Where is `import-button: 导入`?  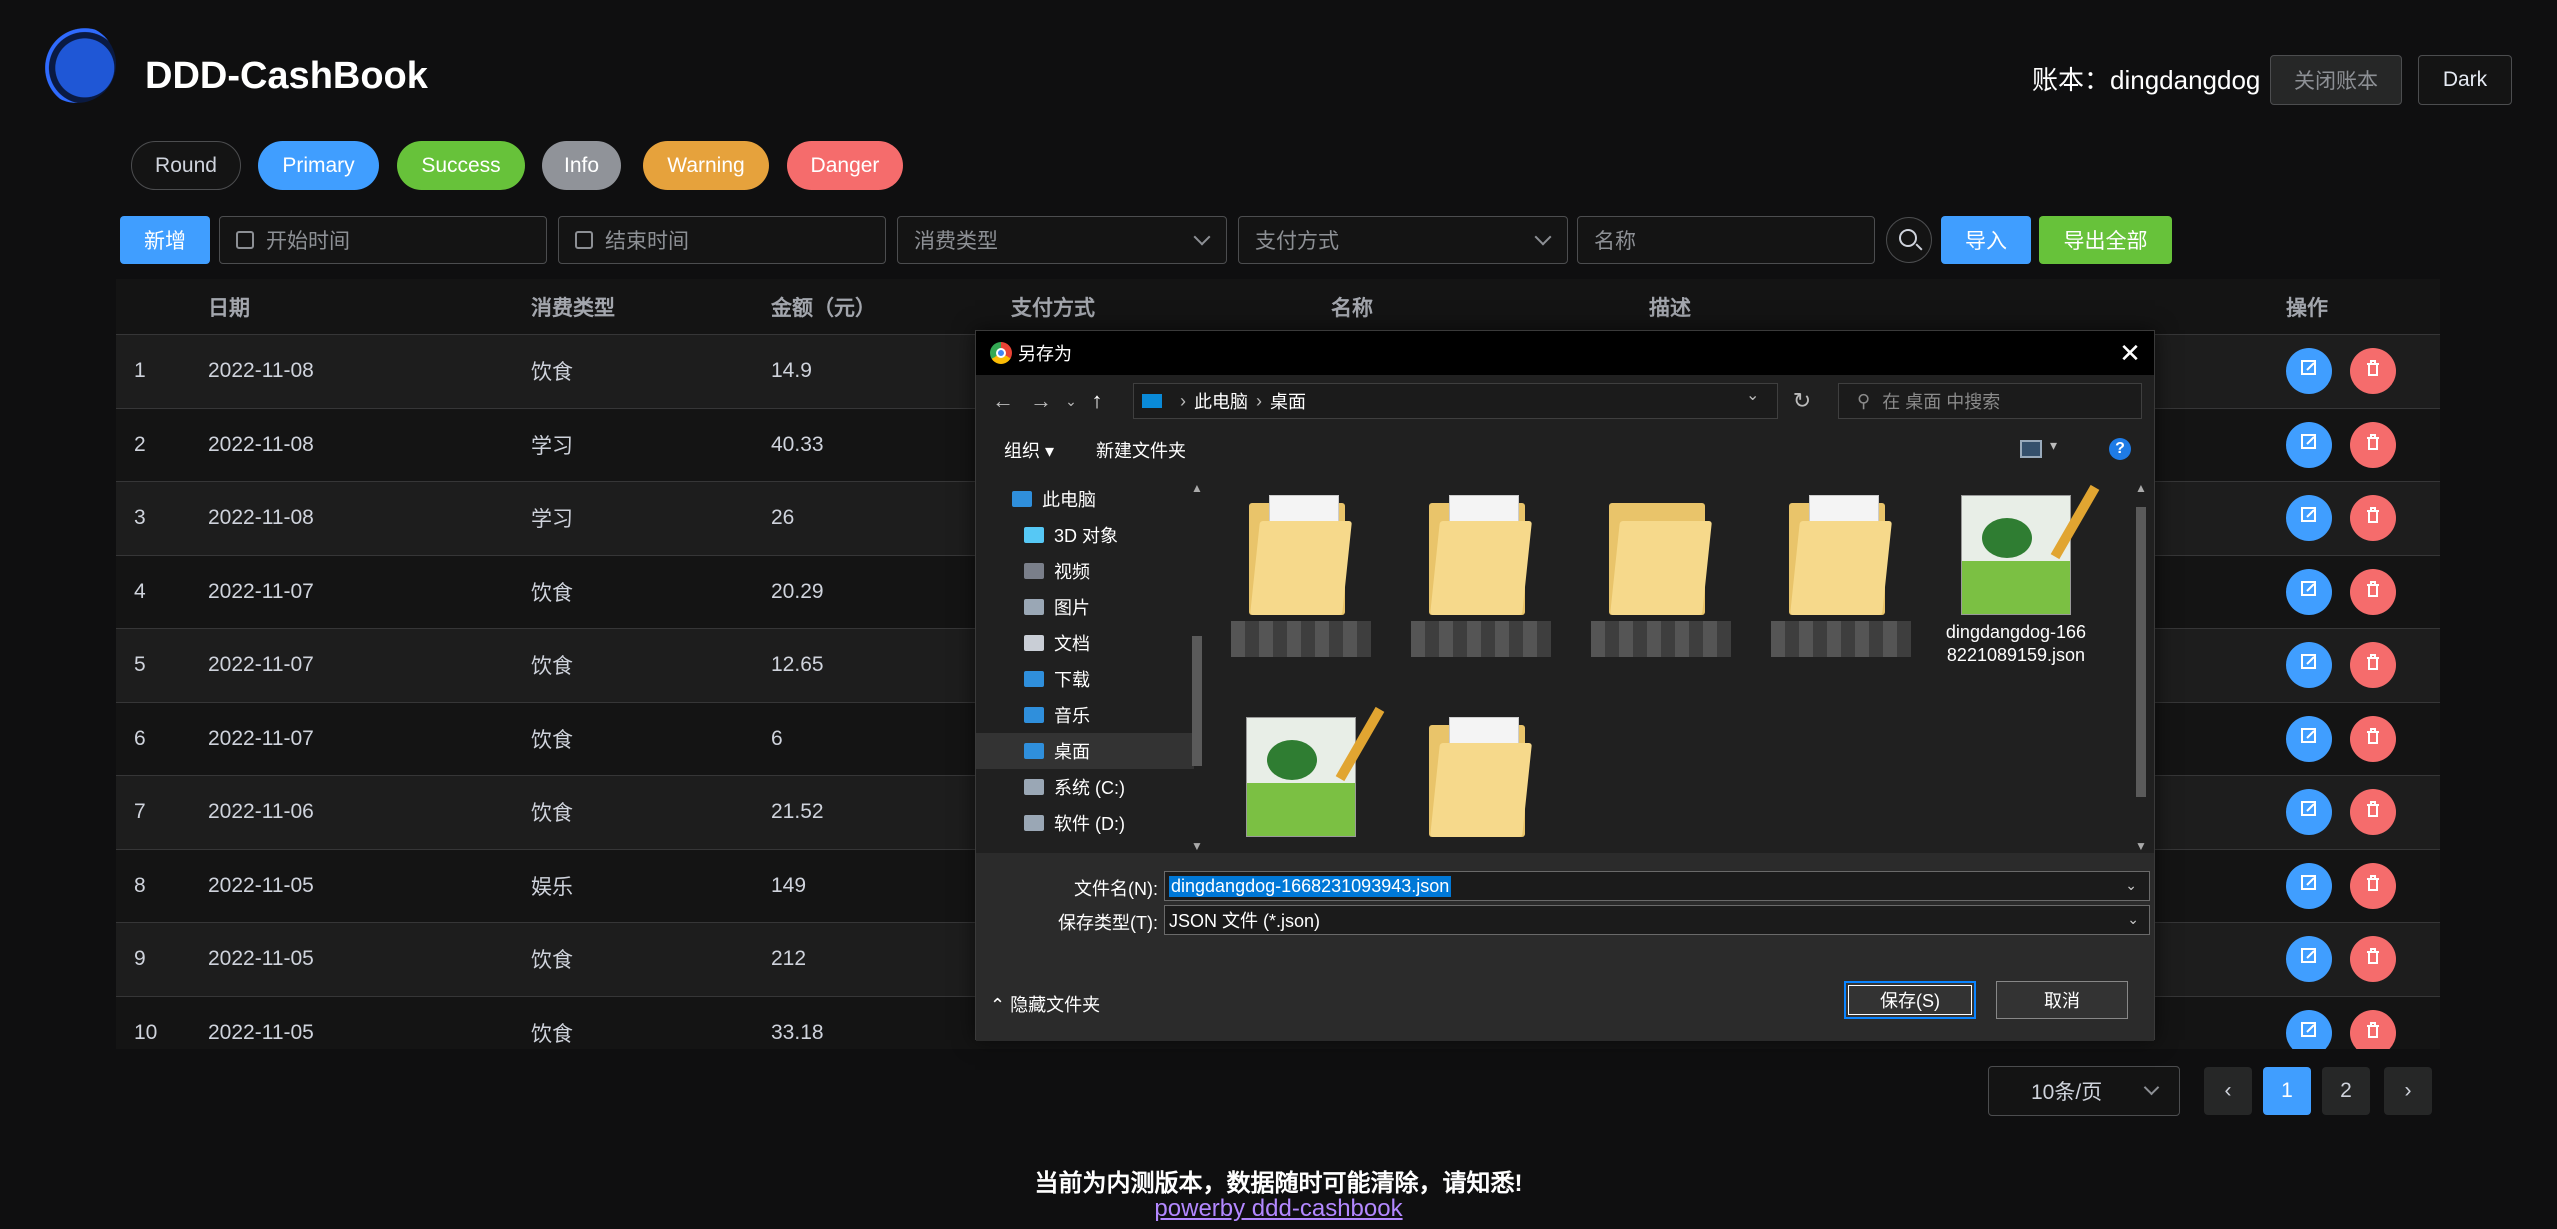 import-button: 导入 is located at coordinates (1986, 240).